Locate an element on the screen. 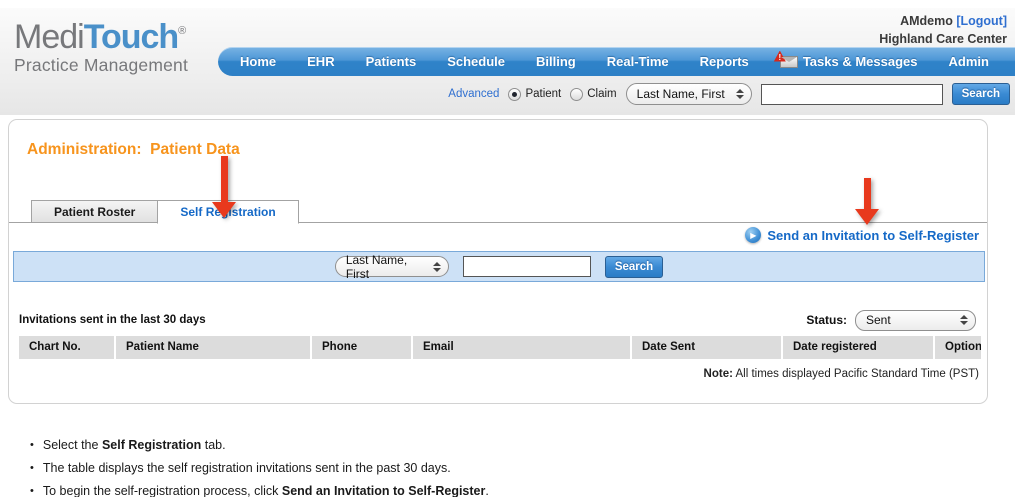  list-caption: Invitations sent in the last 30 days is located at coordinates (112, 320).